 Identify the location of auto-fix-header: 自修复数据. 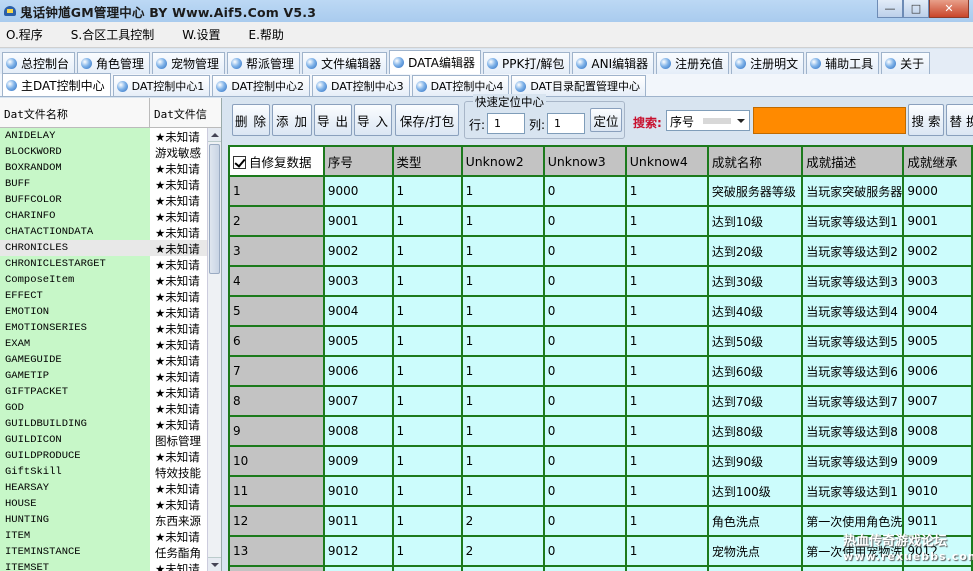
(276, 161).